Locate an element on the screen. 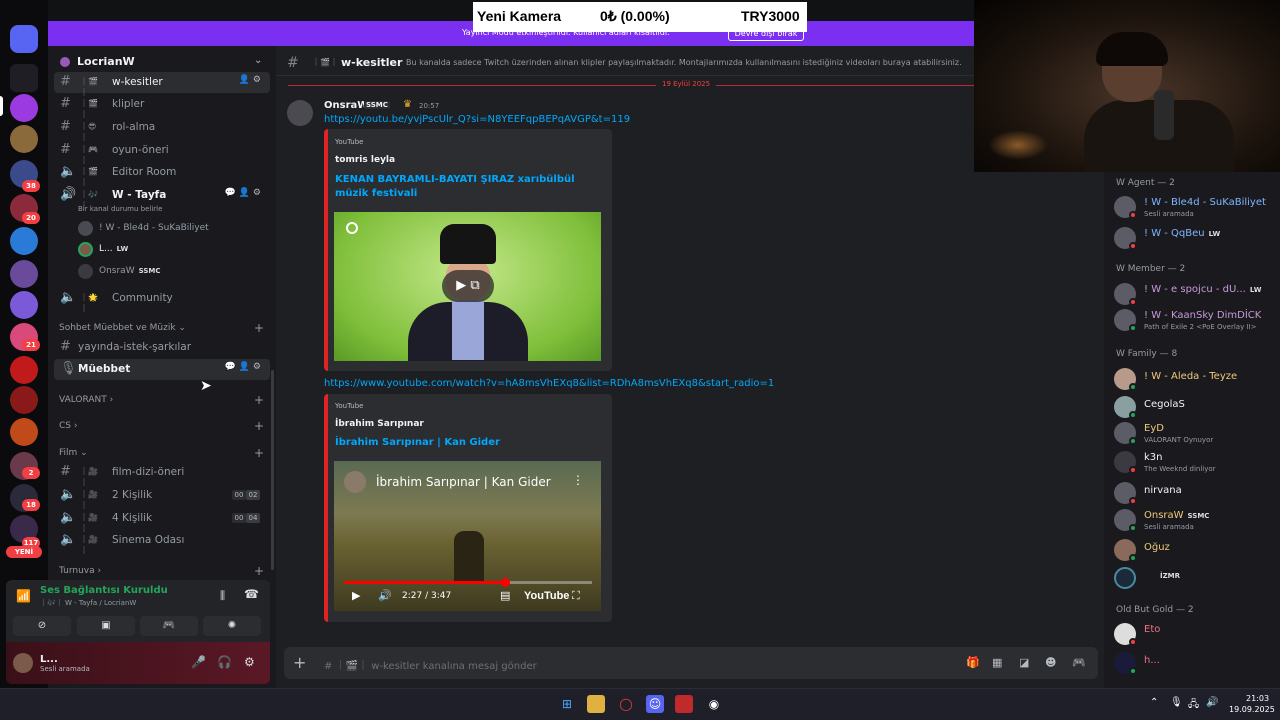 This screenshot has width=1280, height=720. message-input: # ｜🎬｜ w-kesitler kanalına mesaj gönder is located at coordinates (430, 664).